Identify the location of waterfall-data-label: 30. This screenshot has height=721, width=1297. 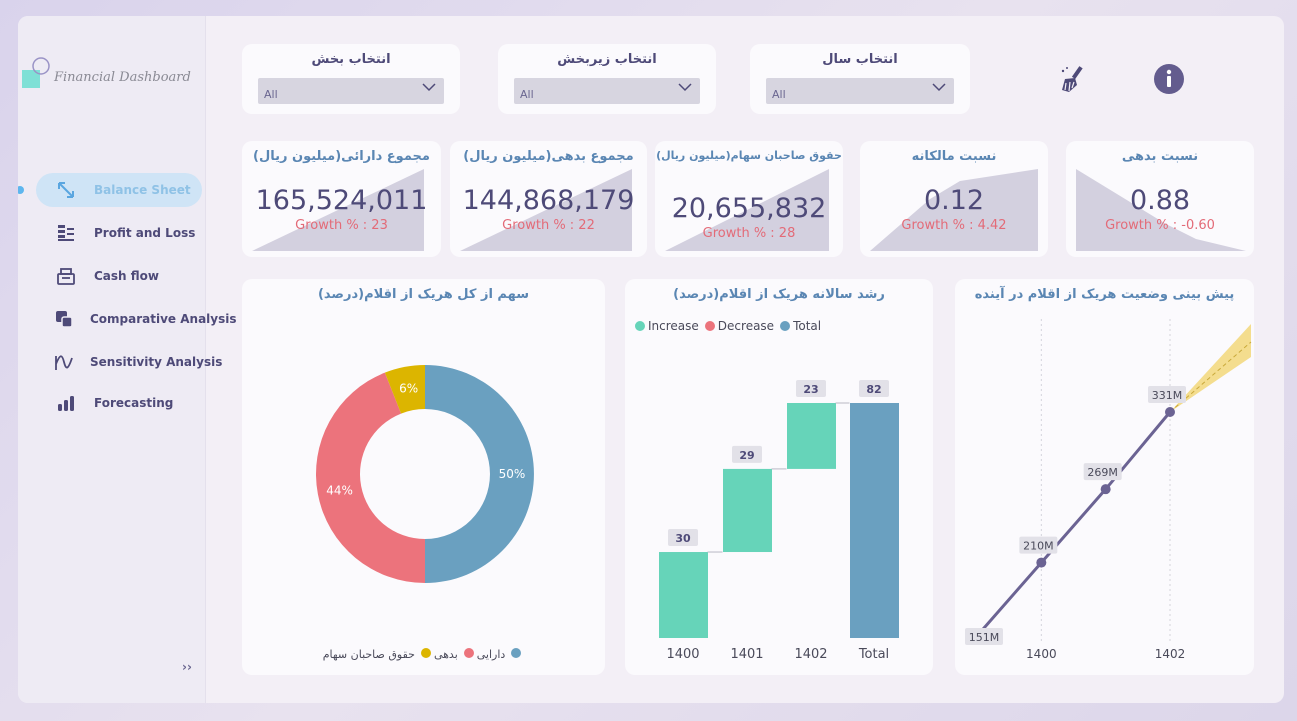
(683, 538).